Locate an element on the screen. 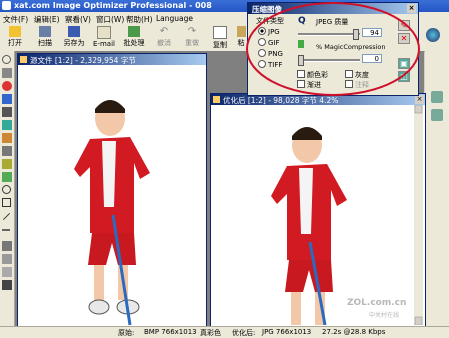 This screenshot has width=449, height=338. app-icon is located at coordinates (6, 5).